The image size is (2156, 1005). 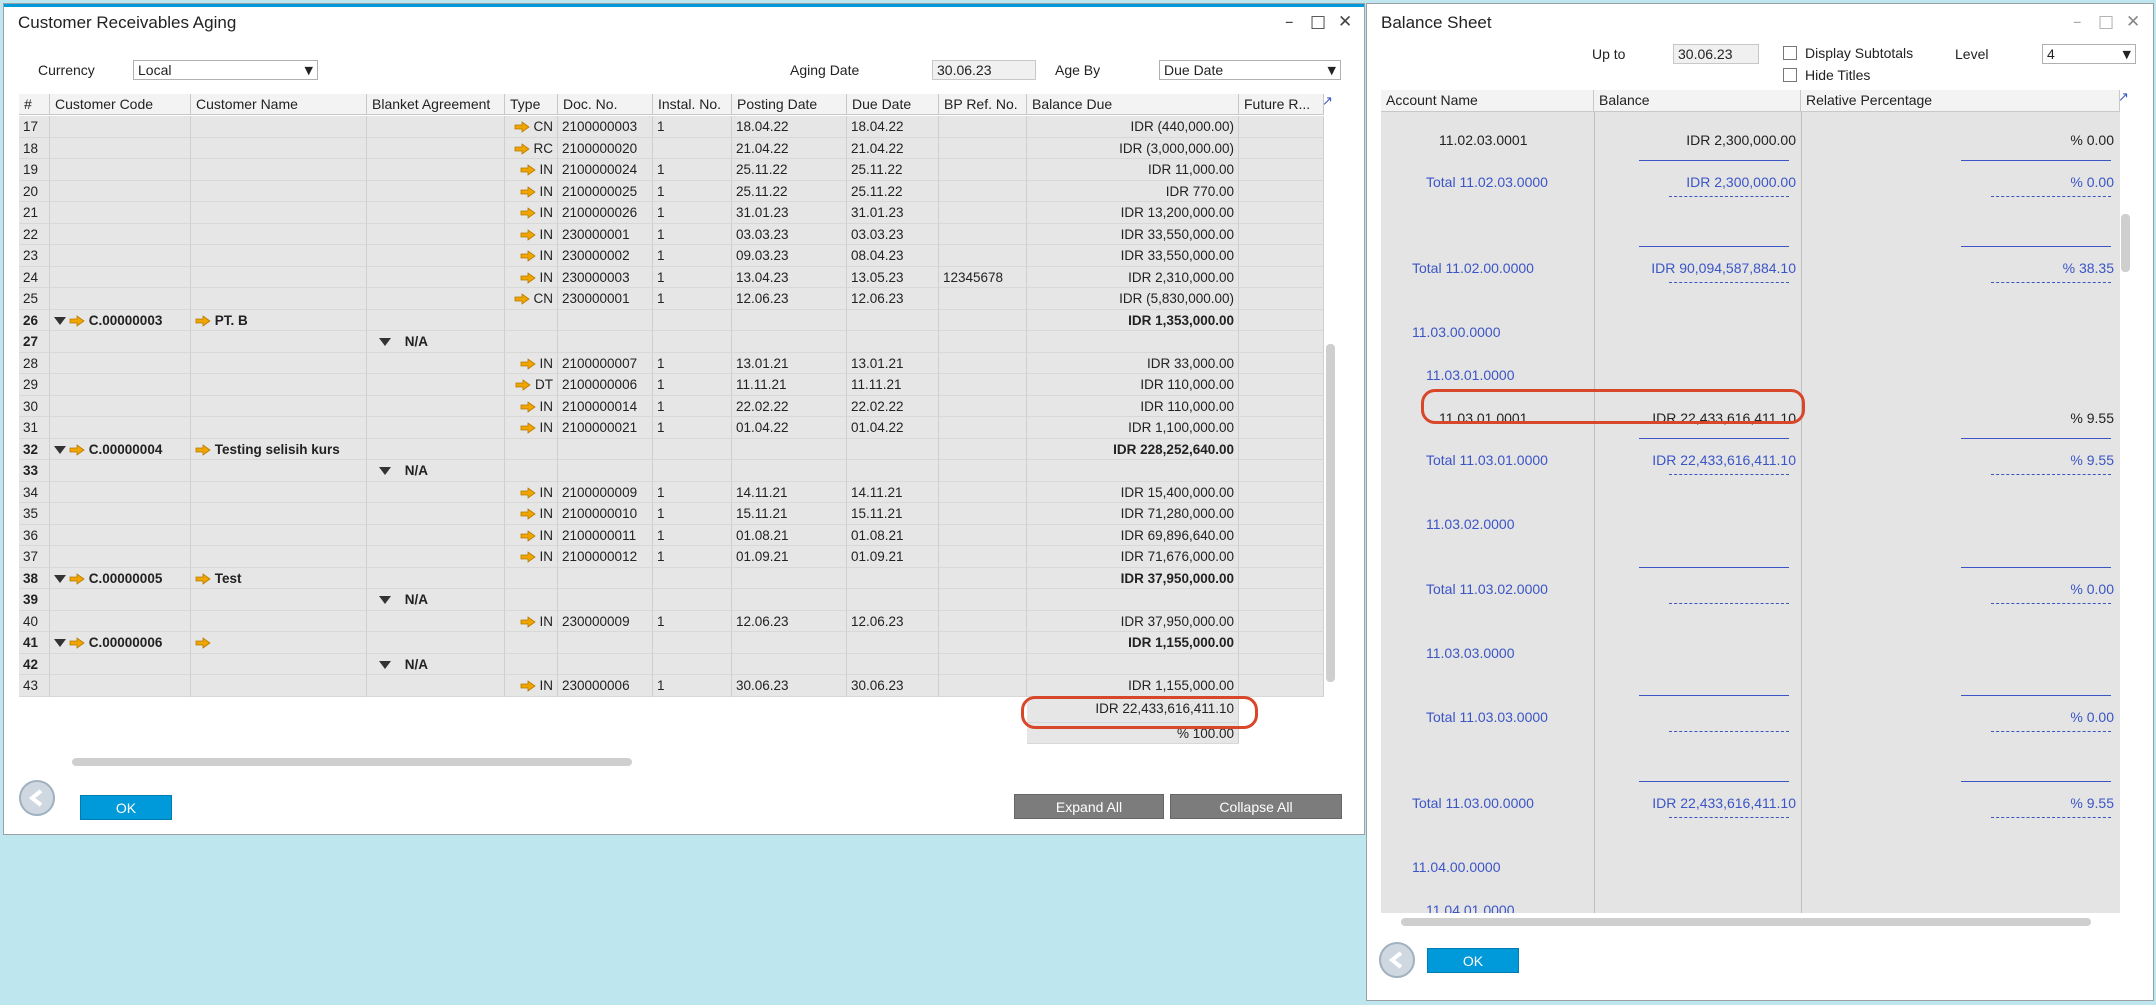 What do you see at coordinates (1790, 75) in the screenshot?
I see `hide-titles-checkbox` at bounding box center [1790, 75].